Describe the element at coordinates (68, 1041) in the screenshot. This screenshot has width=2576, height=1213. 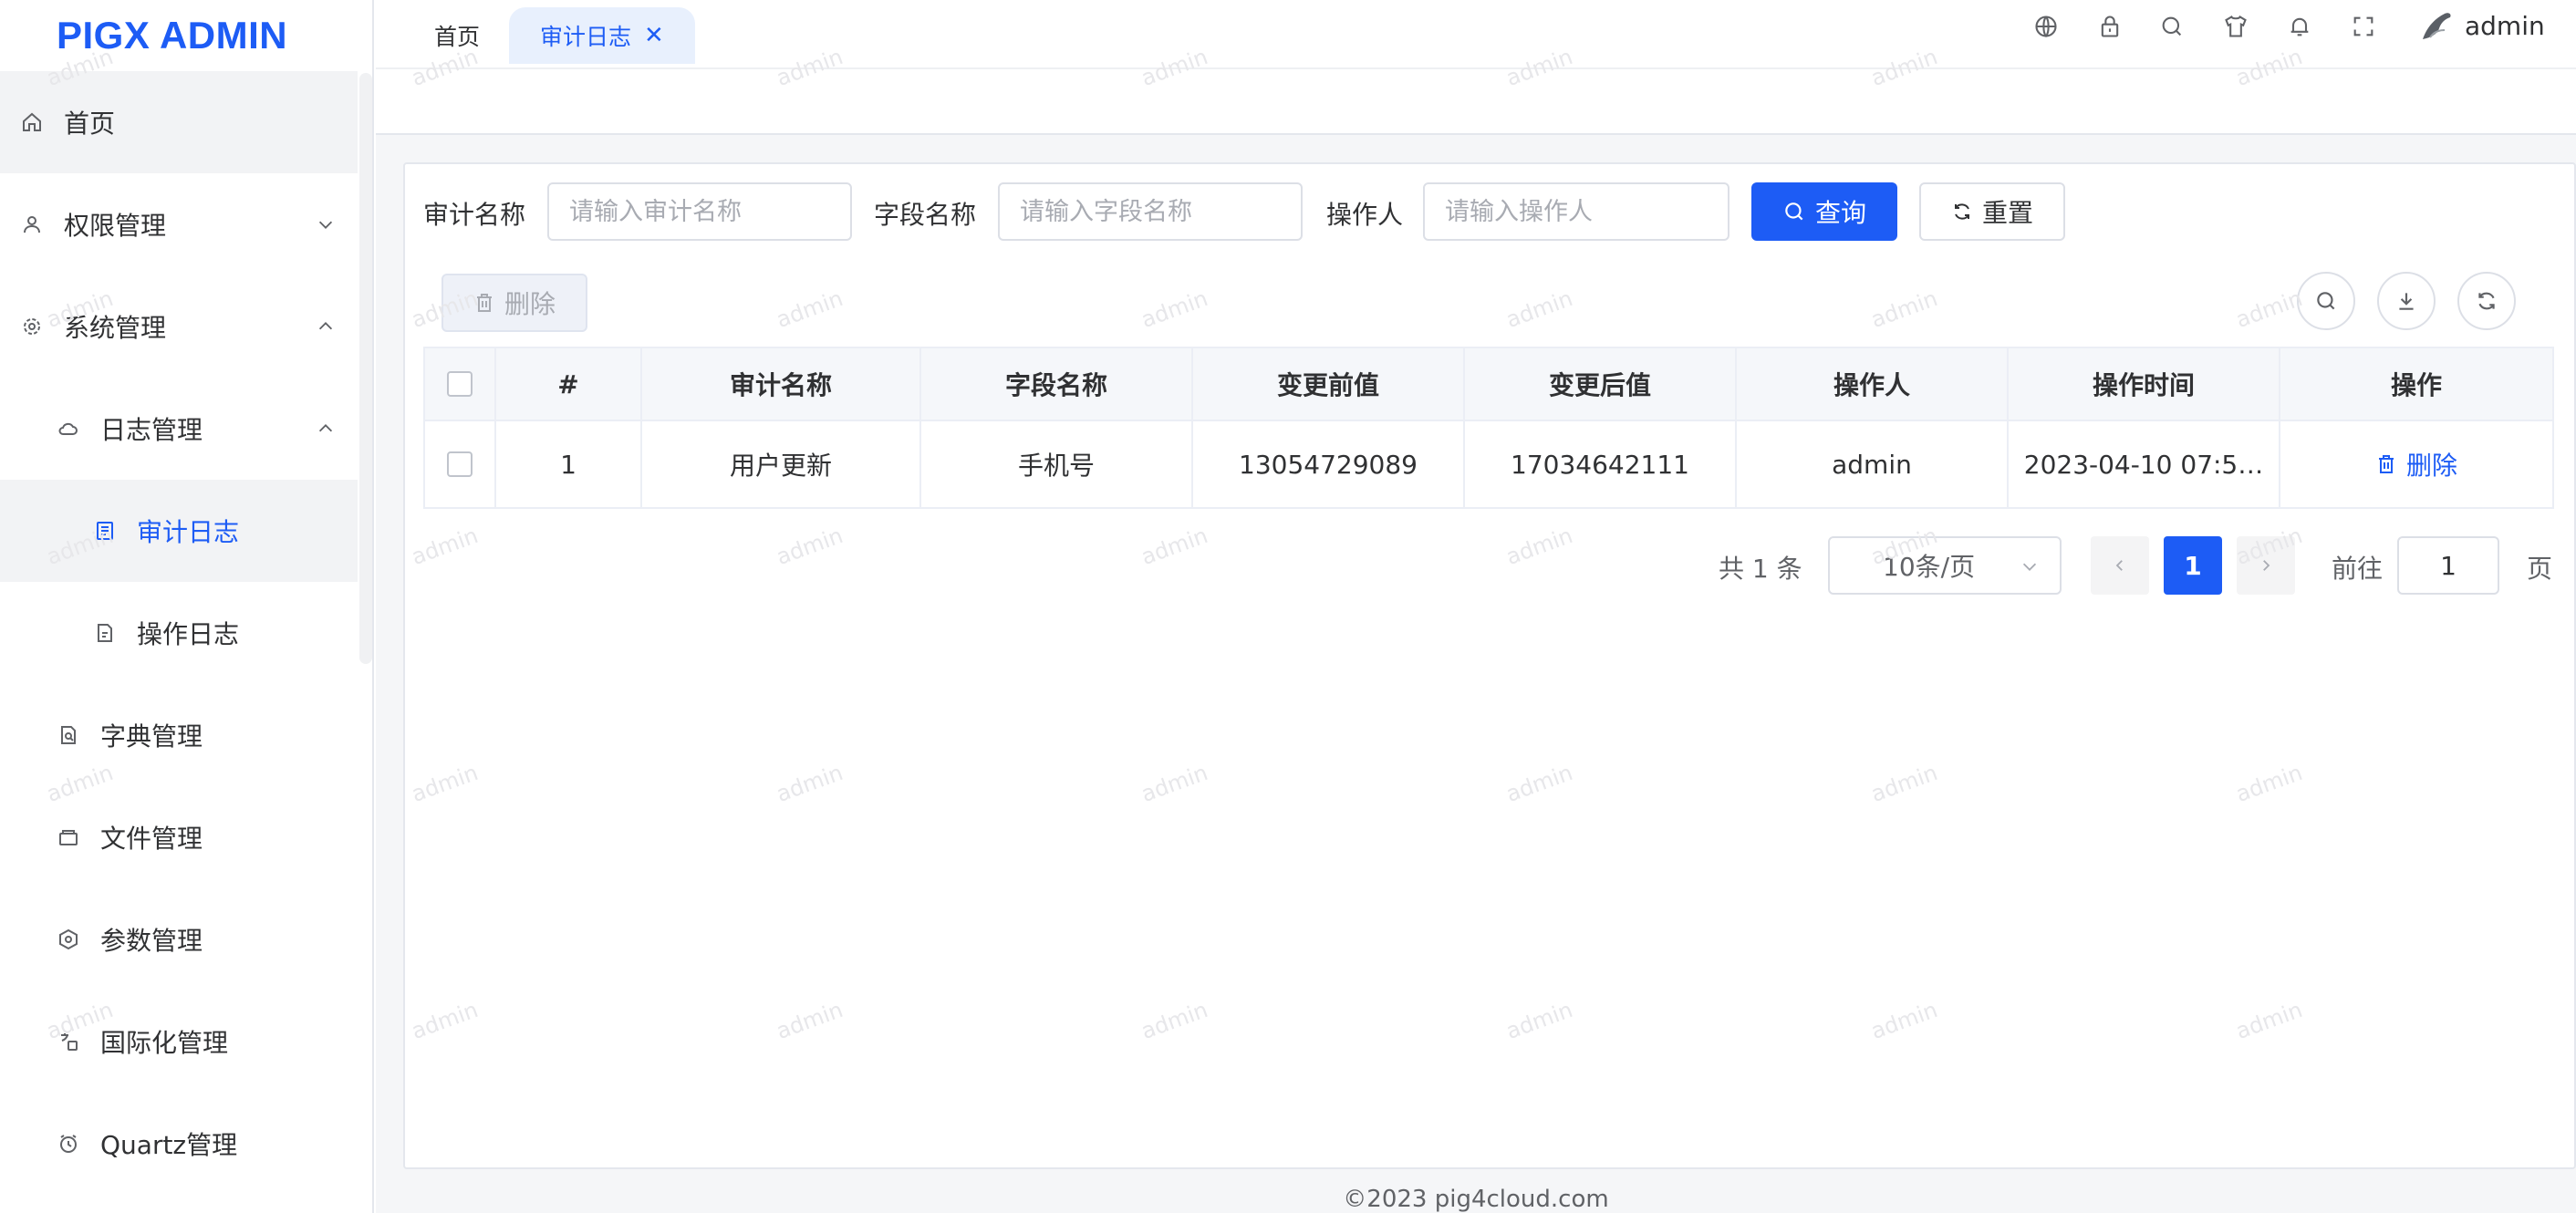
I see `translate-icon` at that location.